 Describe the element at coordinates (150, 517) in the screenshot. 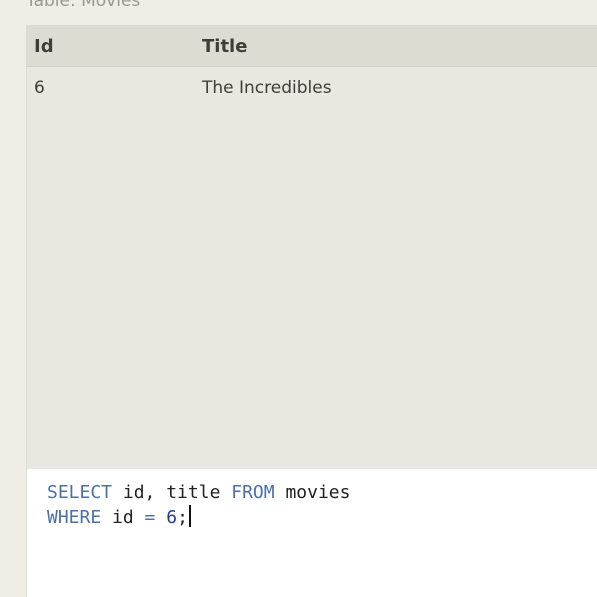

I see `operator-equals: =` at that location.